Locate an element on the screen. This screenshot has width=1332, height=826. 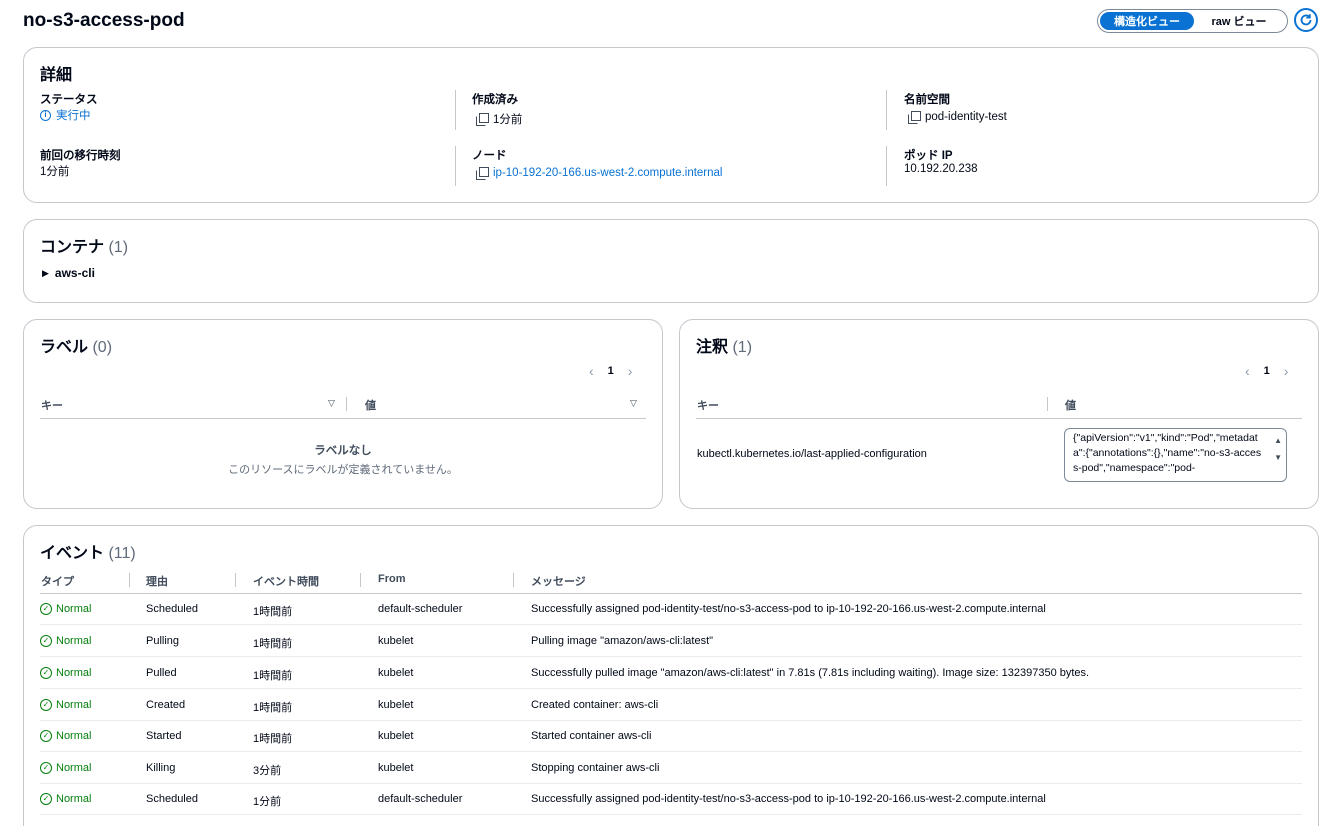
event-reason: Scheduled is located at coordinates (172, 799).